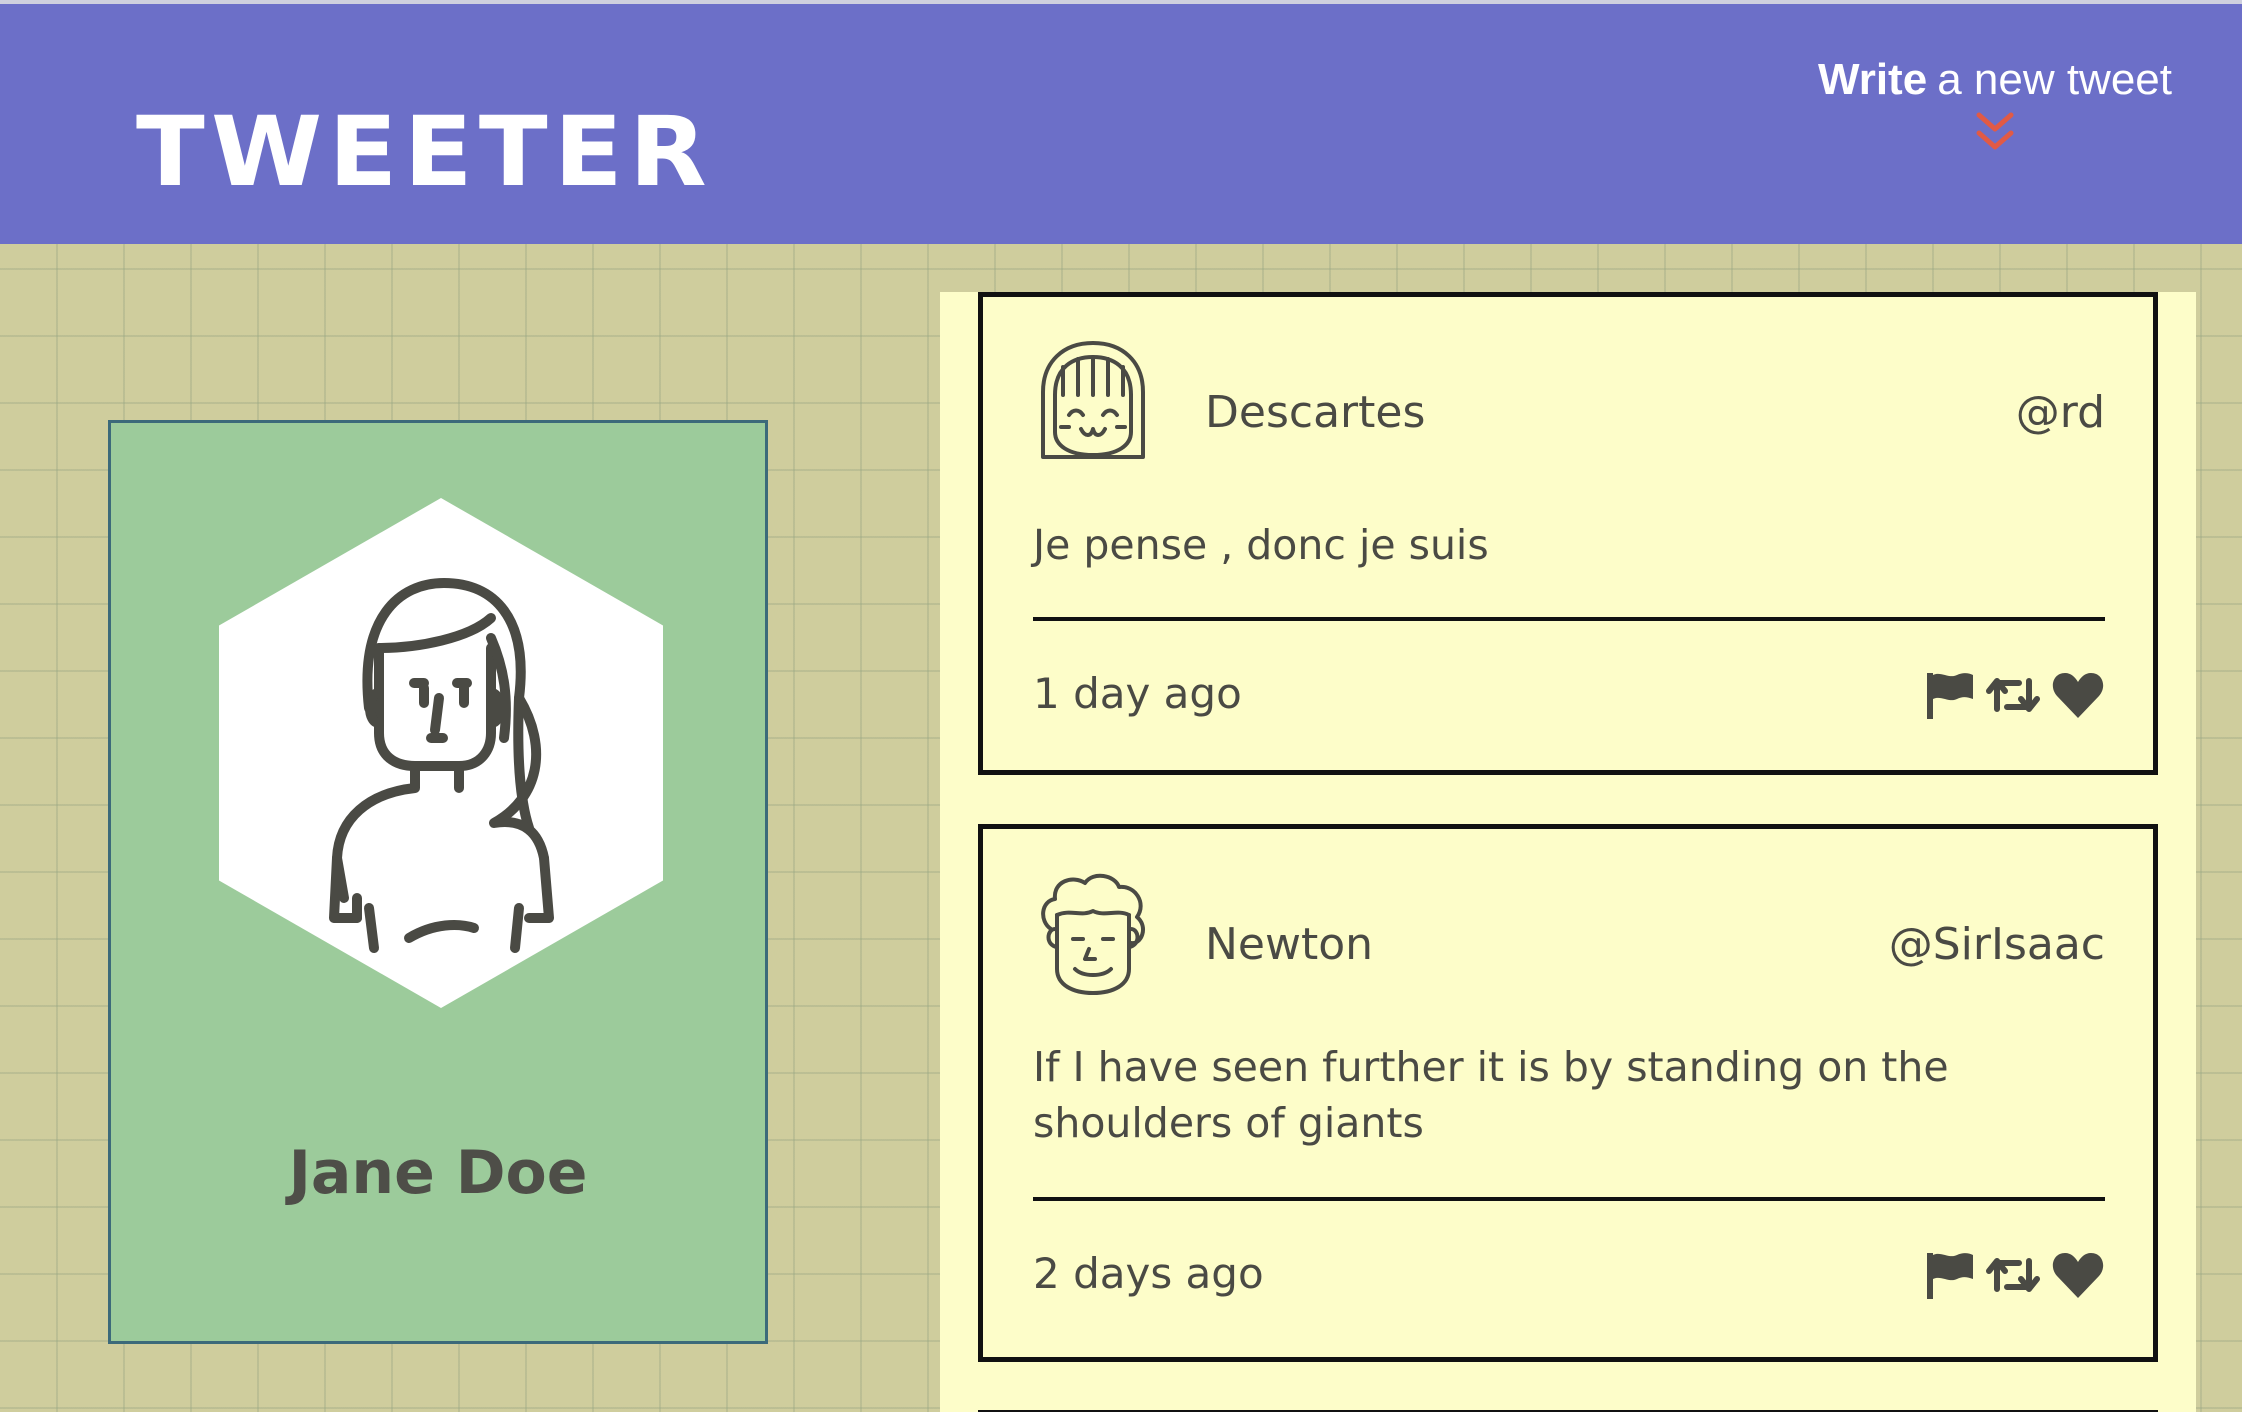 This screenshot has height=1412, width=2242. Describe the element at coordinates (2060, 412) in the screenshot. I see `tweet-handle: @rd` at that location.